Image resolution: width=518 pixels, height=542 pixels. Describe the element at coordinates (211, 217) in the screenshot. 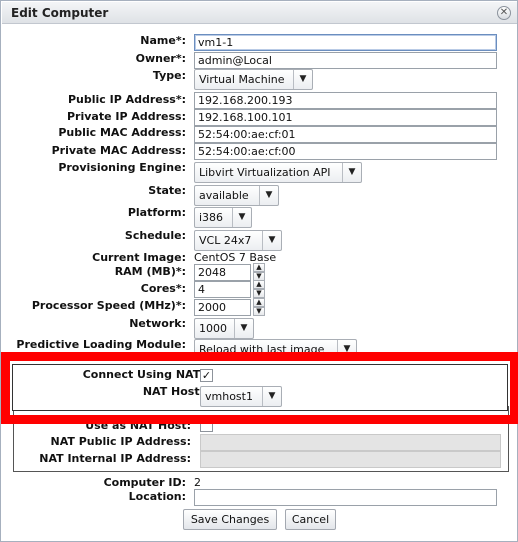

I see `platform-select-value: i386` at that location.